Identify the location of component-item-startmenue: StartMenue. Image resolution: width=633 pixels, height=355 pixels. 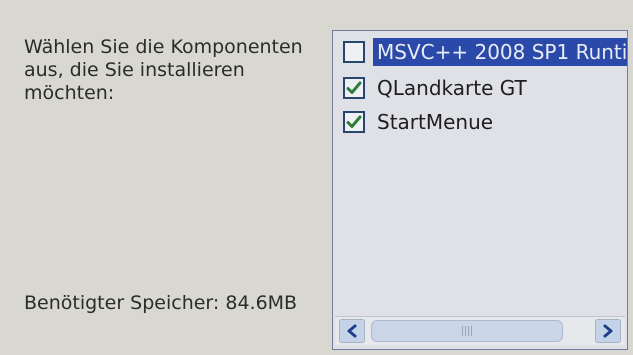
(420, 122).